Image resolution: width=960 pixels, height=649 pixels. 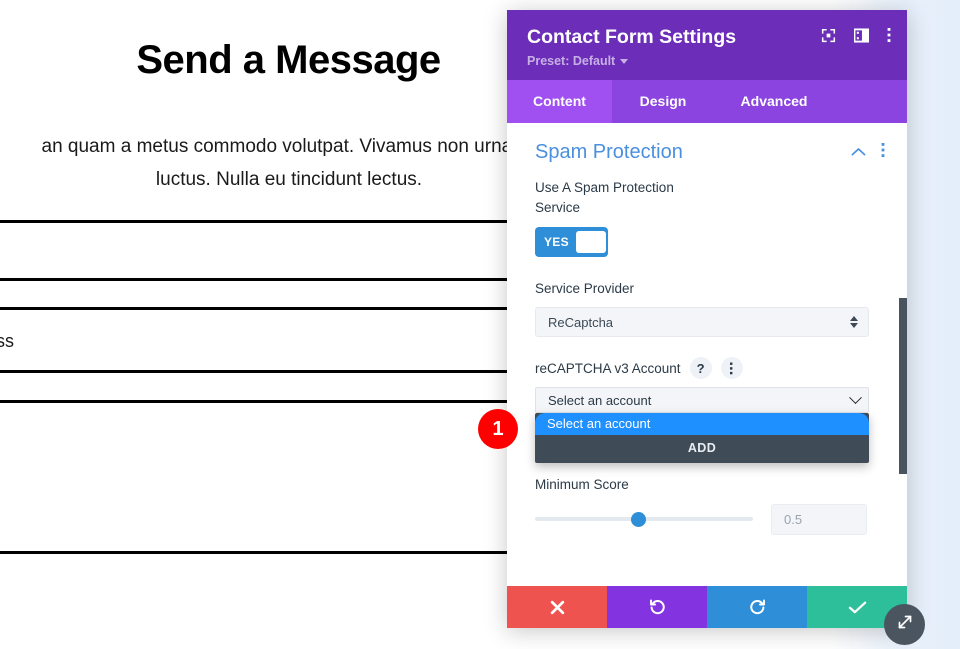 I want to click on use-spam-service-toggle: YES, so click(x=571, y=241).